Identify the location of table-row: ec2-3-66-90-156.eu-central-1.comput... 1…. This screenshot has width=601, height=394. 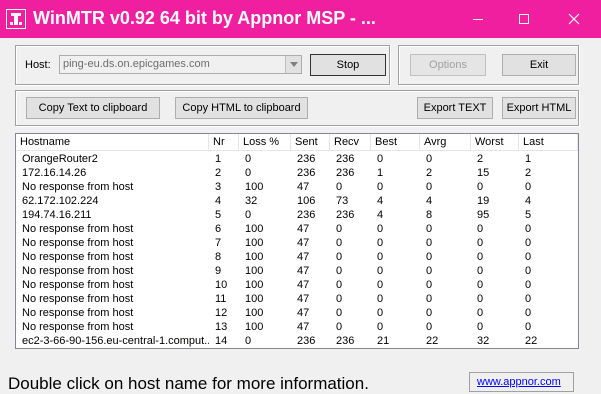
(297, 341).